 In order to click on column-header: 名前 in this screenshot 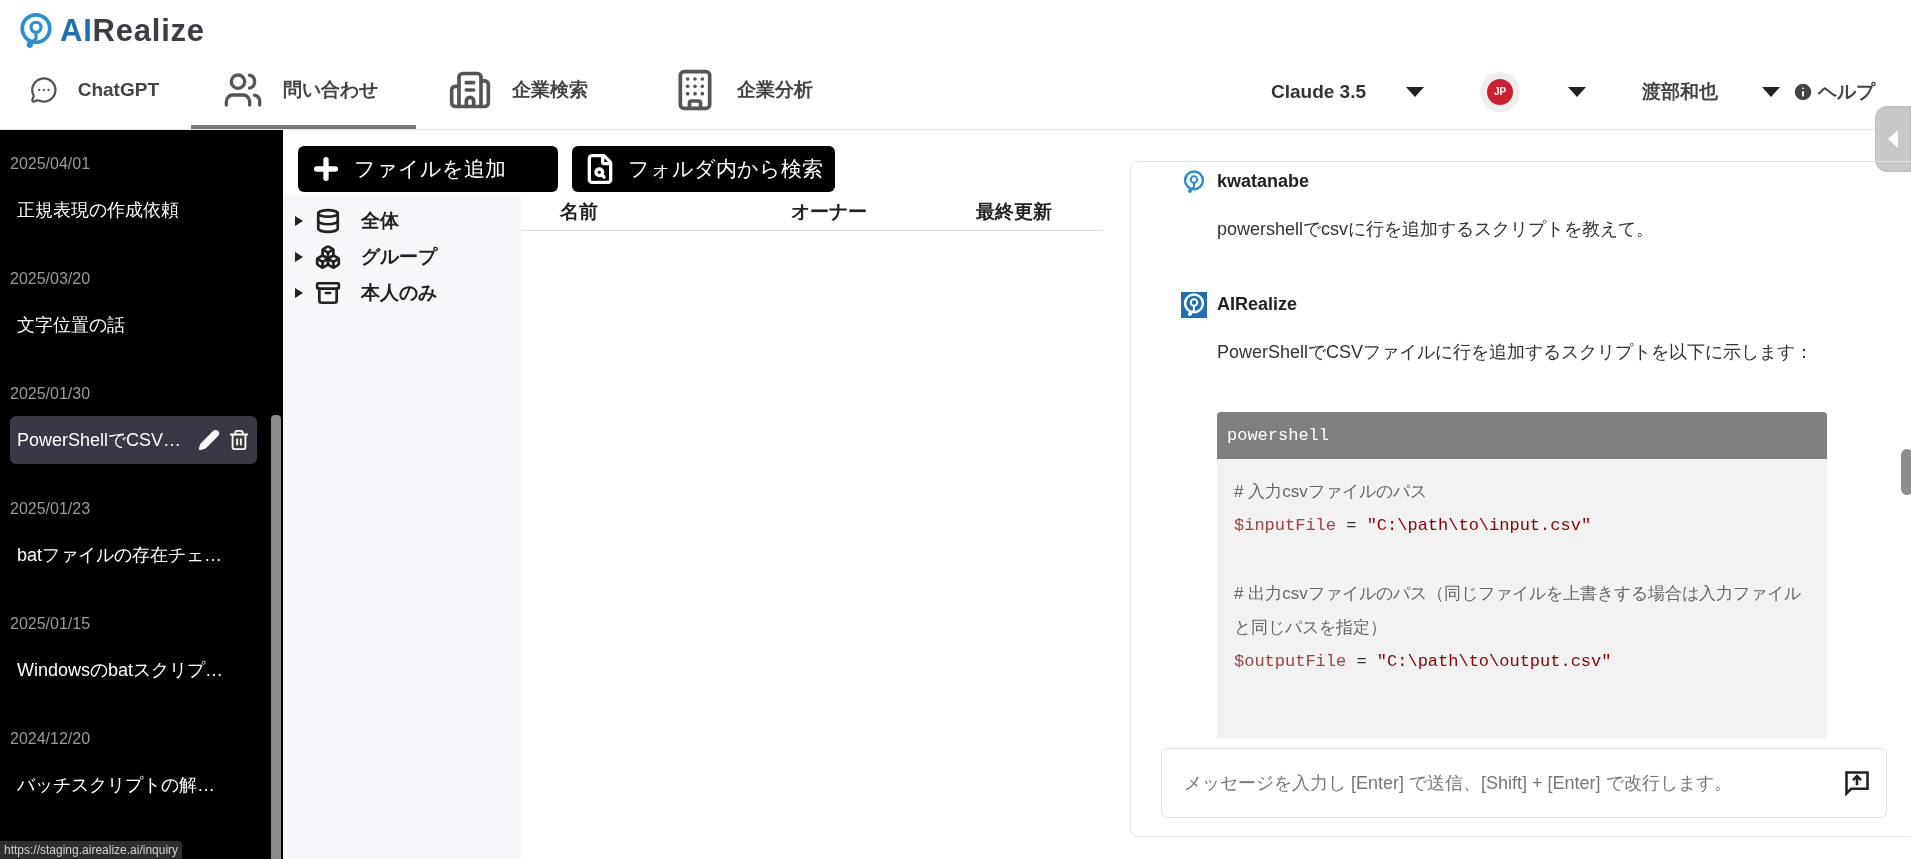, I will do `click(675, 212)`.